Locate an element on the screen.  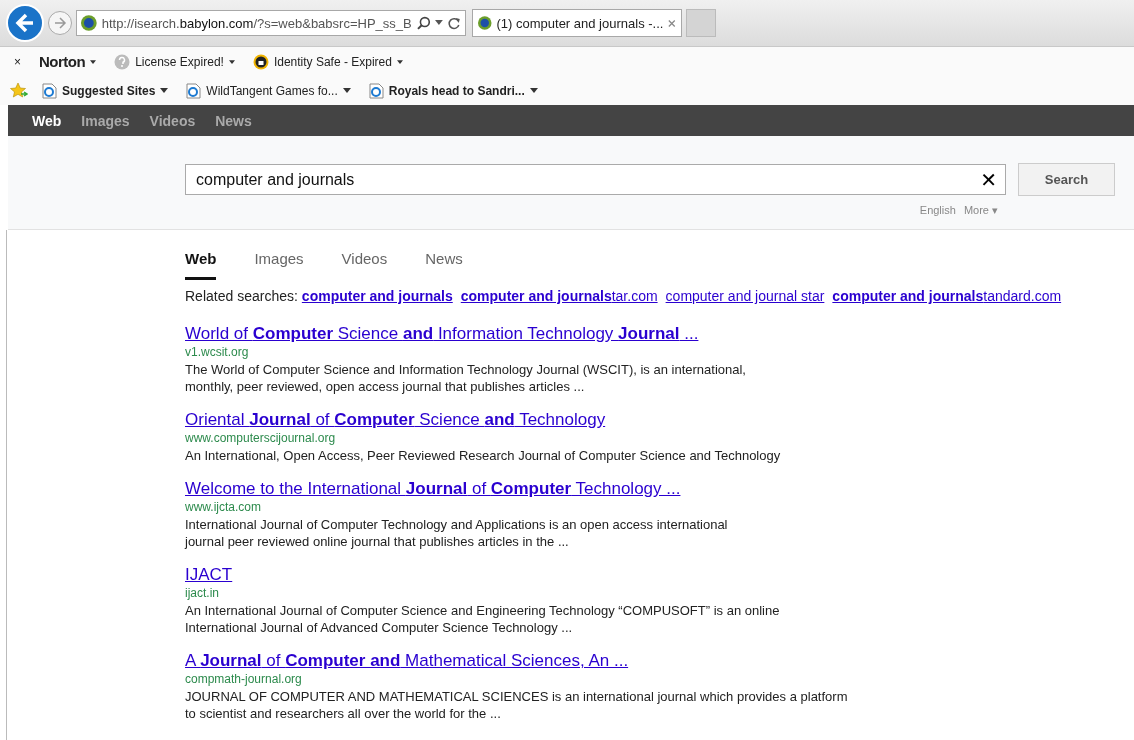
search-button: Search is located at coordinates (1066, 179).